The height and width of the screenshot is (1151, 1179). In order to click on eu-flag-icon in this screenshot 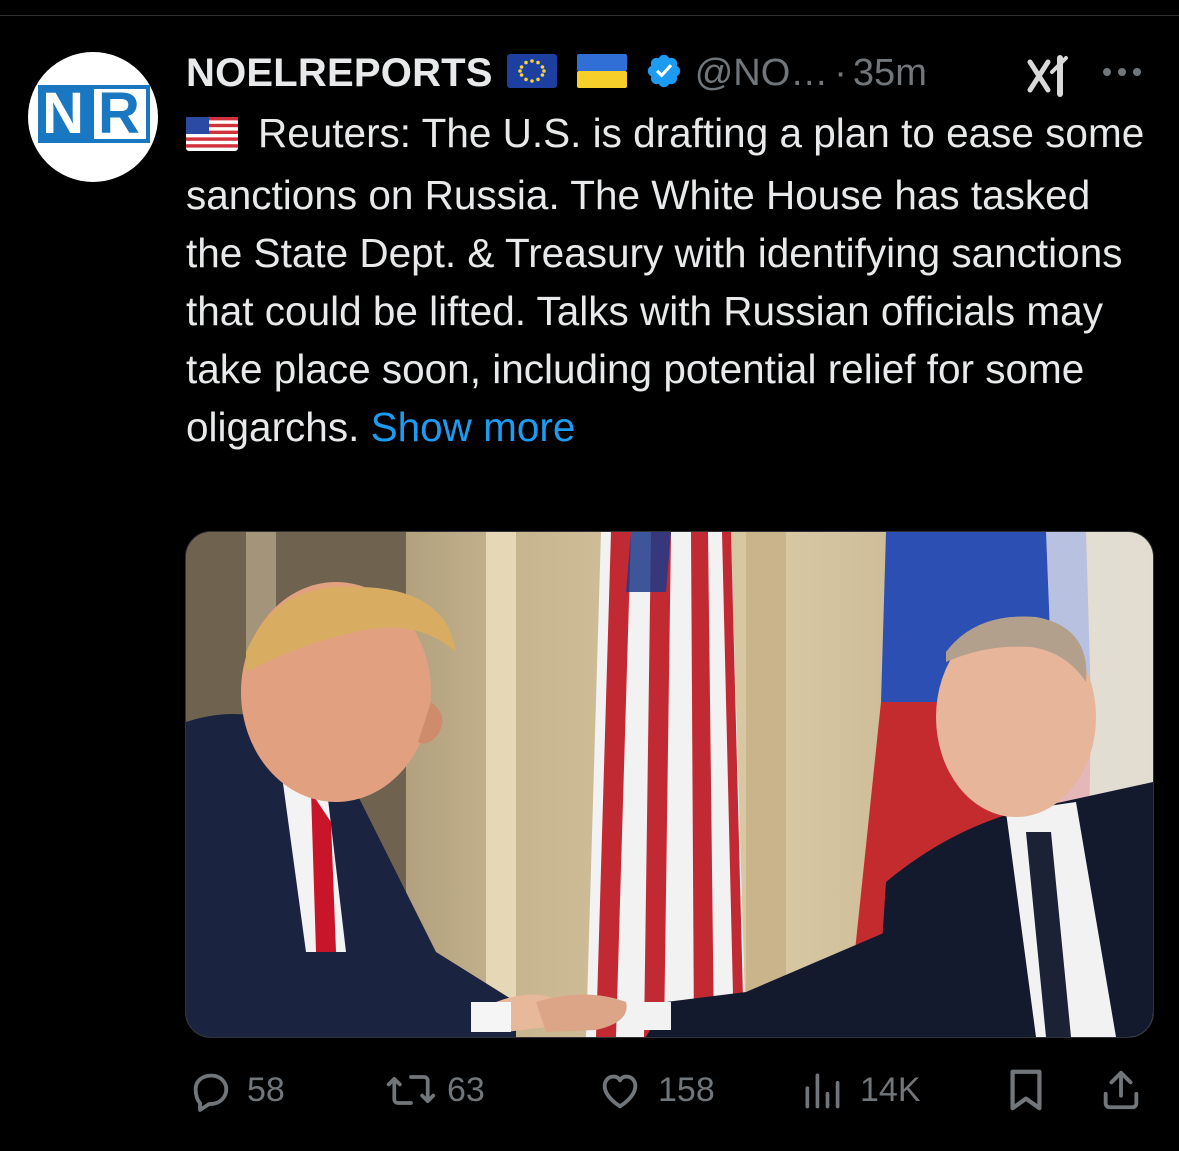, I will do `click(531, 73)`.